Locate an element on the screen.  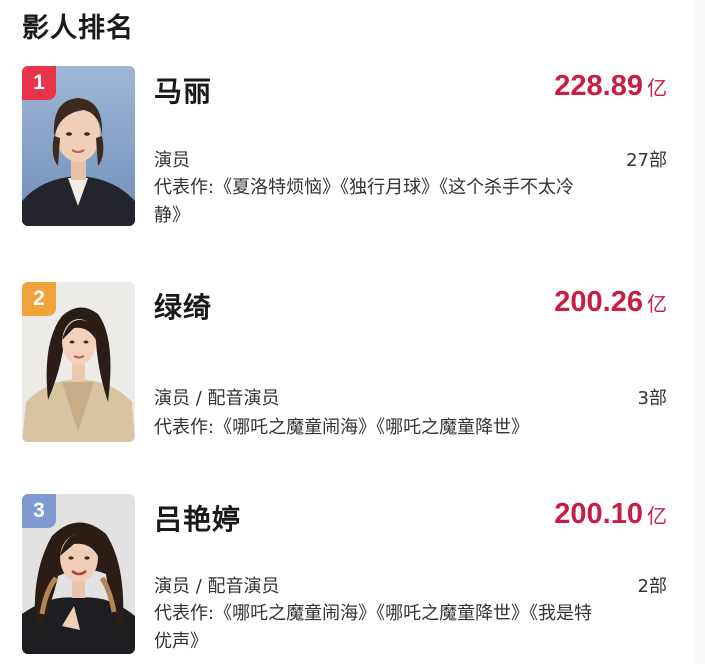
box-office-value: 200.10 亿 is located at coordinates (610, 514).